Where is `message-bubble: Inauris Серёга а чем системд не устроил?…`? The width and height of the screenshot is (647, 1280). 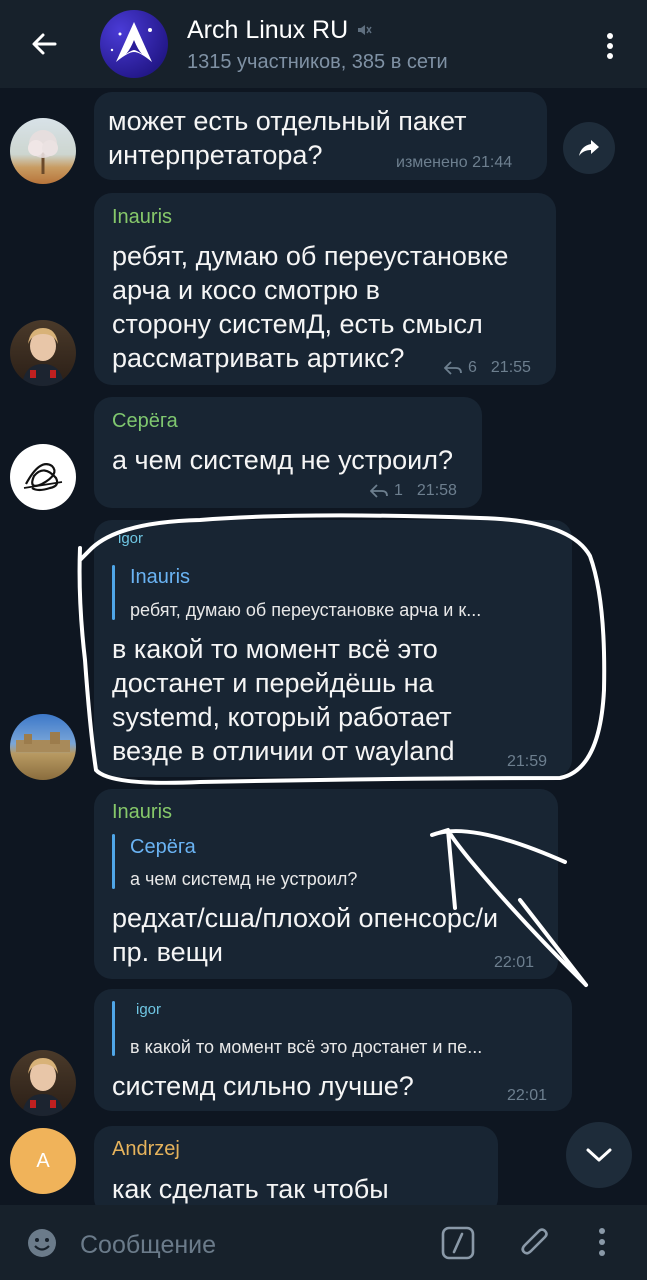 message-bubble: Inauris Серёга а чем системд не устроил?… is located at coordinates (326, 884).